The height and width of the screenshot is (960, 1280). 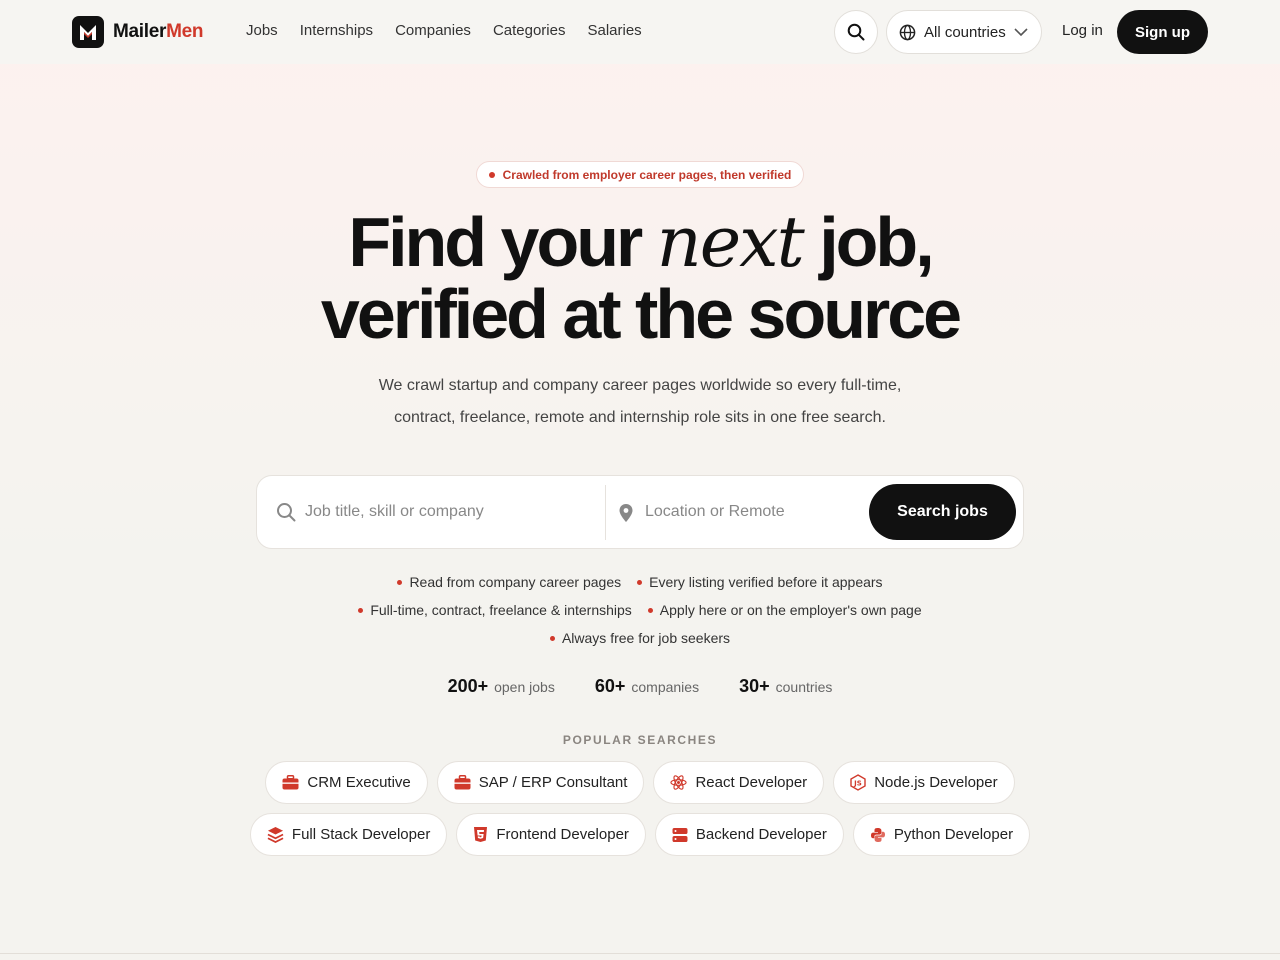 What do you see at coordinates (730, 242) in the screenshot?
I see `headline-italic: next` at bounding box center [730, 242].